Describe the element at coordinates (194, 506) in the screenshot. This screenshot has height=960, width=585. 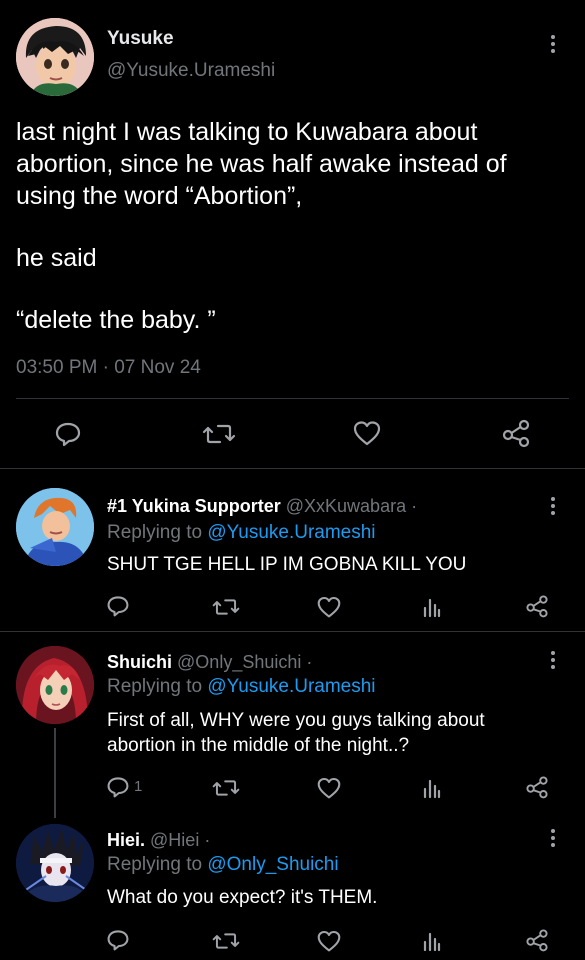
I see `author-name: #1 Yukina Supporter` at that location.